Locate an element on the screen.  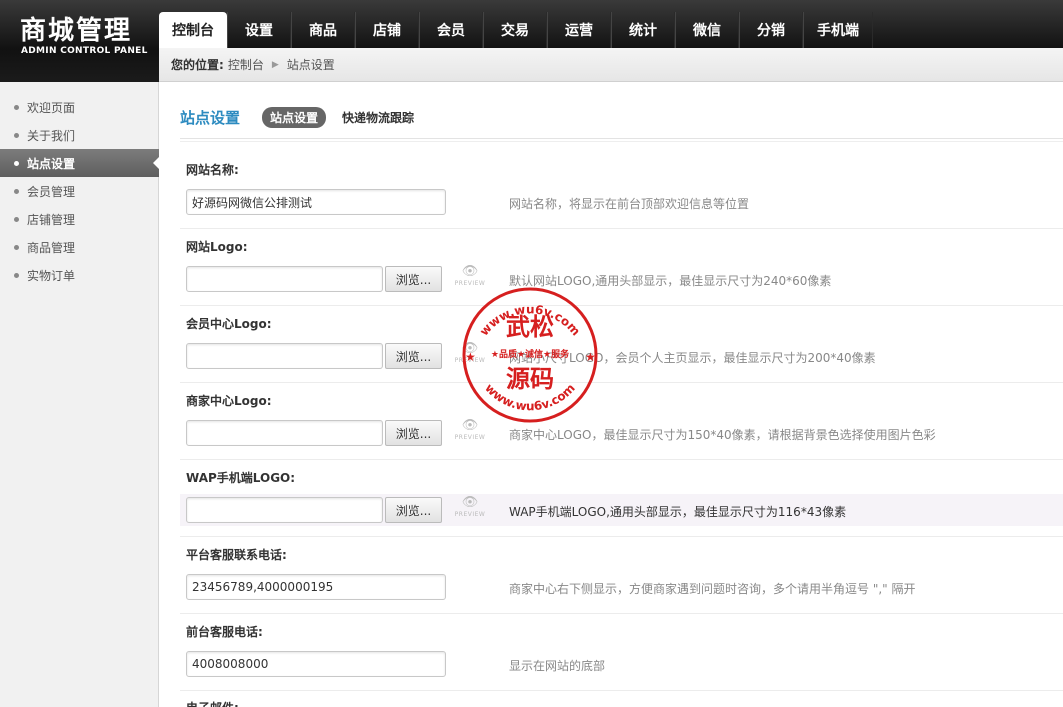
logo: 商城管理 ADMIN CONTROL PANEL is located at coordinates (79, 41).